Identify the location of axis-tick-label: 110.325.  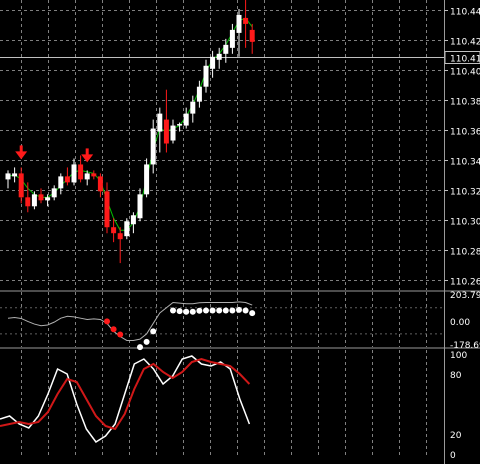
(465, 193).